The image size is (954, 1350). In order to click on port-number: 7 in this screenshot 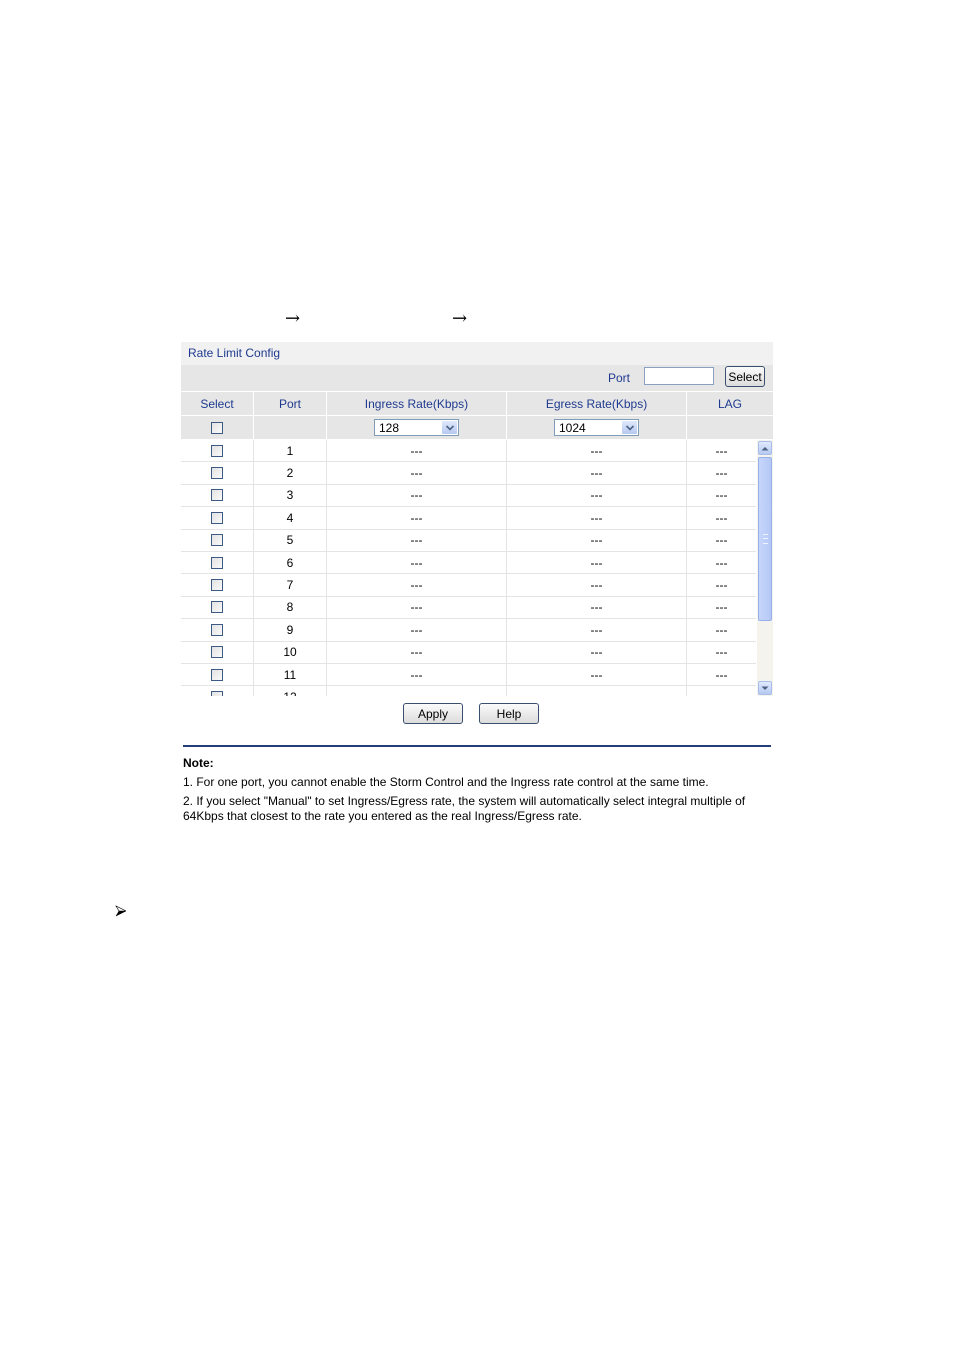, I will do `click(290, 585)`.